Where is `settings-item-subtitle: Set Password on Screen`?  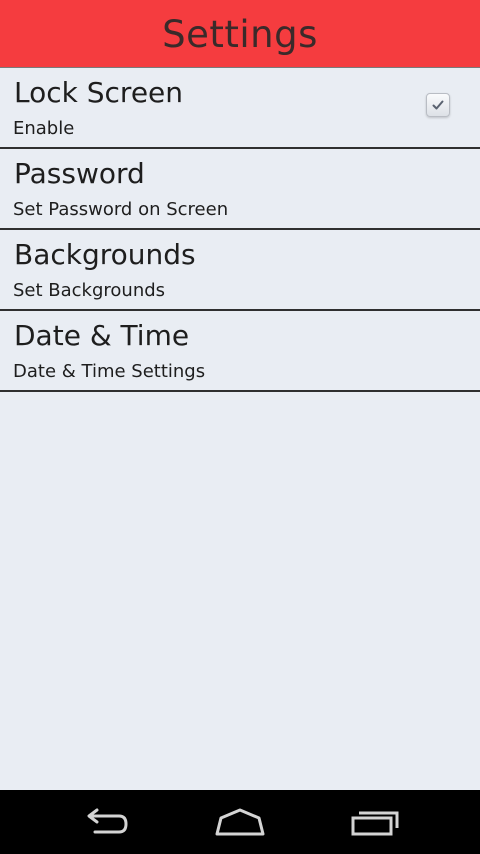
settings-item-subtitle: Set Password on Screen is located at coordinates (121, 209).